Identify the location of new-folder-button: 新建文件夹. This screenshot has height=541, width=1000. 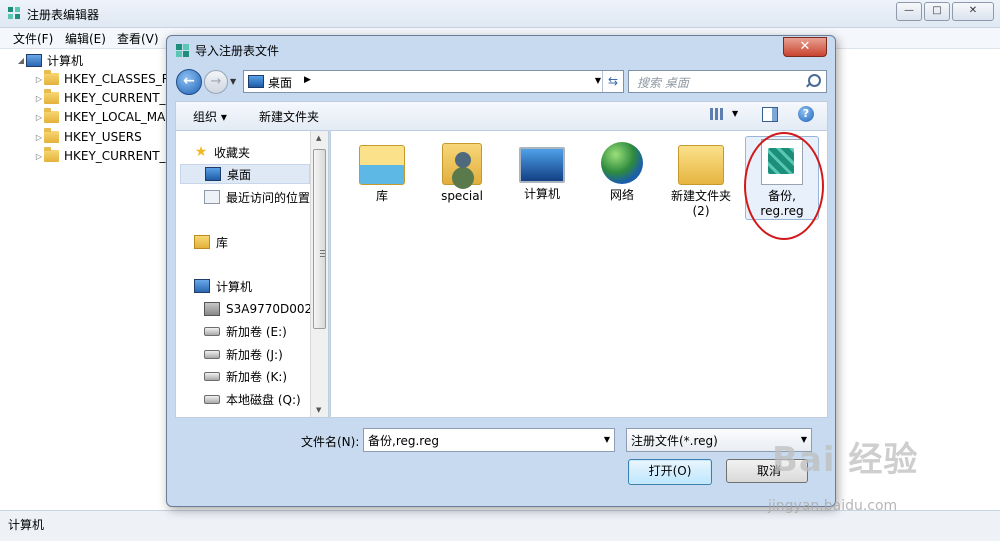
(289, 116).